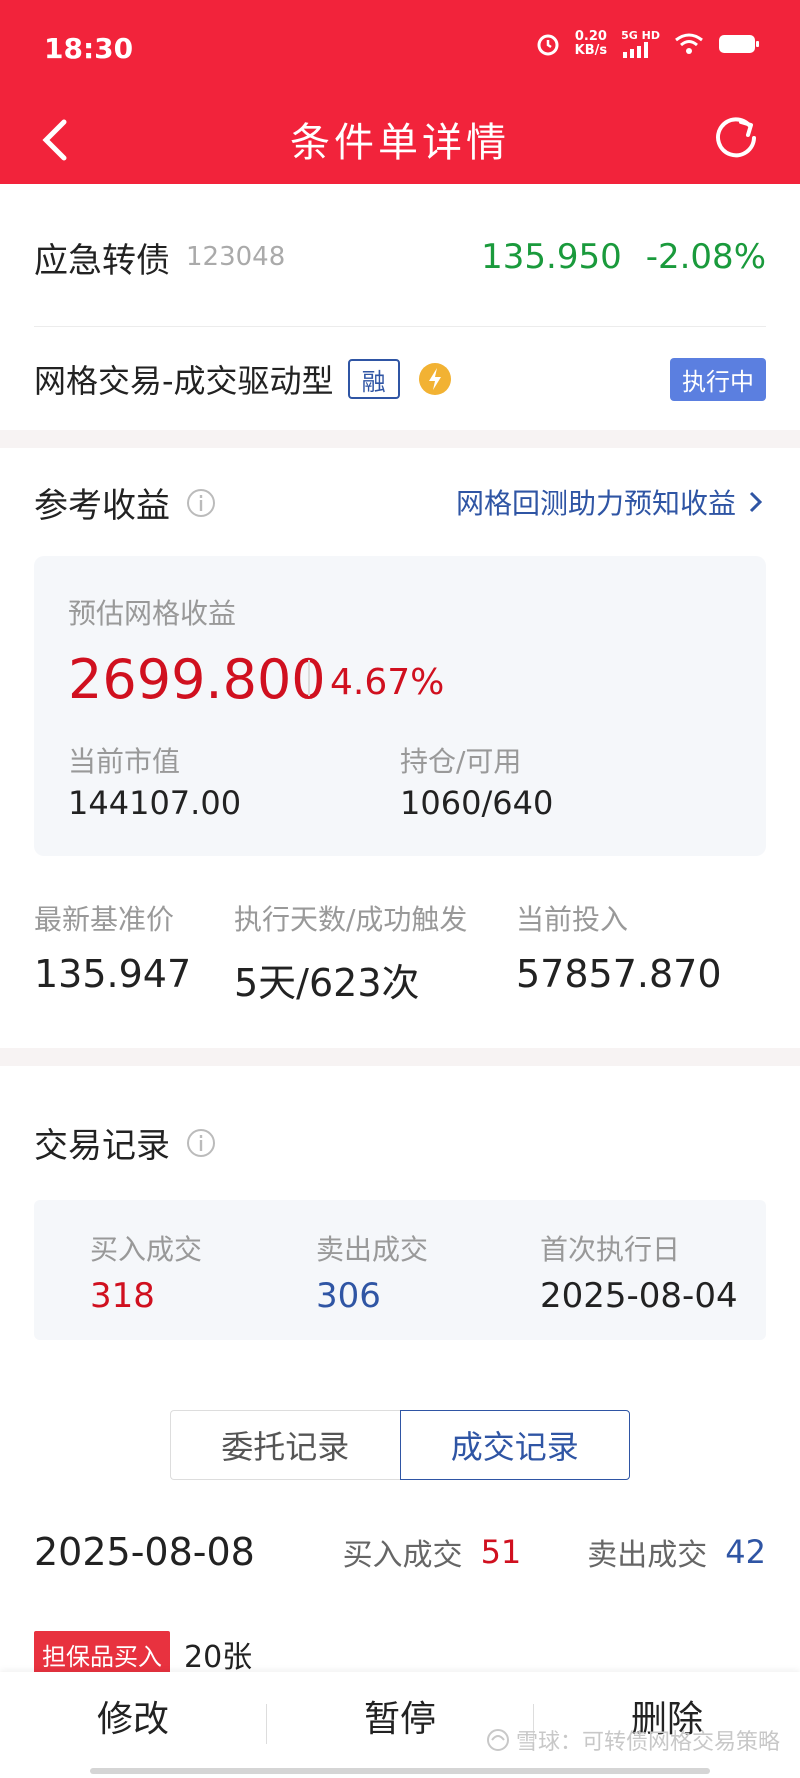  Describe the element at coordinates (146, 1249) in the screenshot. I see `buy-label: 买入成交` at that location.